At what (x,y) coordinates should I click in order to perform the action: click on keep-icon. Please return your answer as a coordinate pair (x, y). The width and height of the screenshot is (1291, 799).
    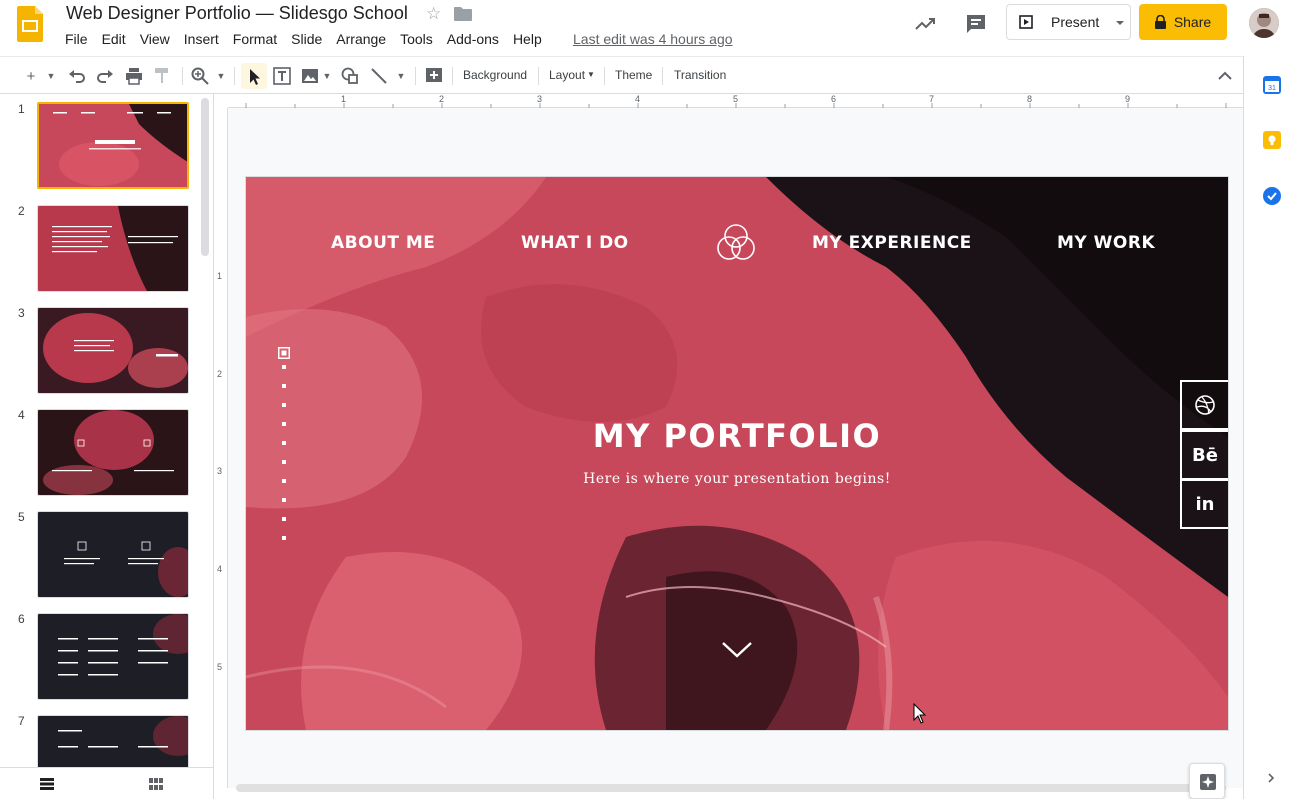
    Looking at the image, I should click on (1272, 140).